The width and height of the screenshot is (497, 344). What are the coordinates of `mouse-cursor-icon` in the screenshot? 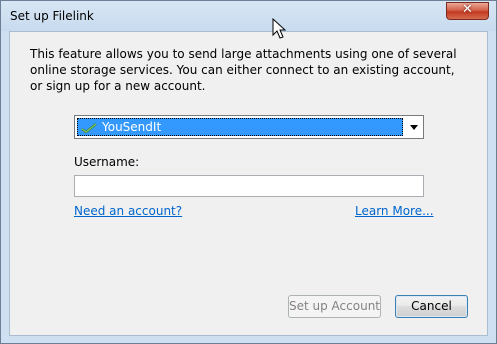 It's located at (279, 28).